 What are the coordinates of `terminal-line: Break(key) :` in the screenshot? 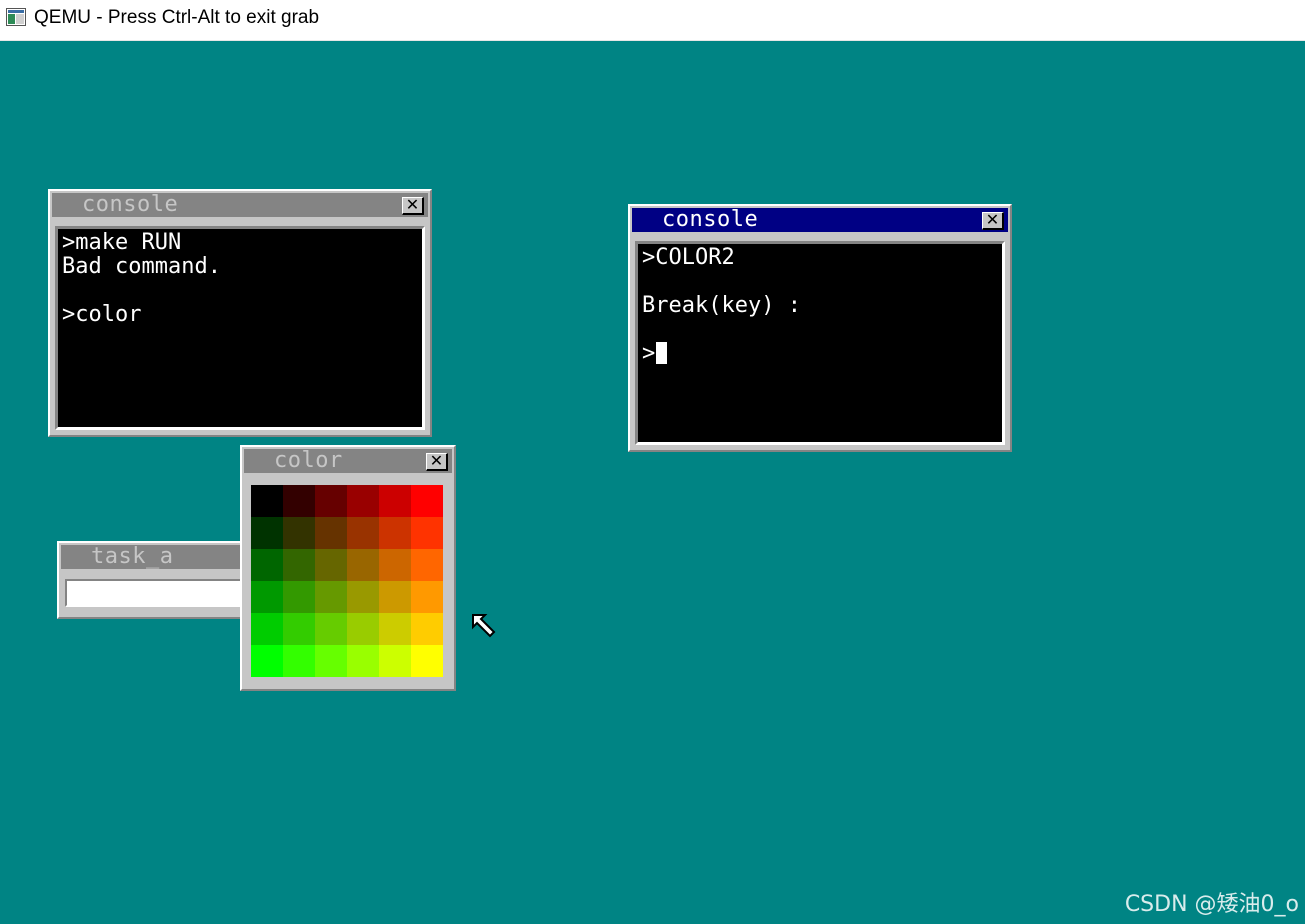 It's located at (721, 305).